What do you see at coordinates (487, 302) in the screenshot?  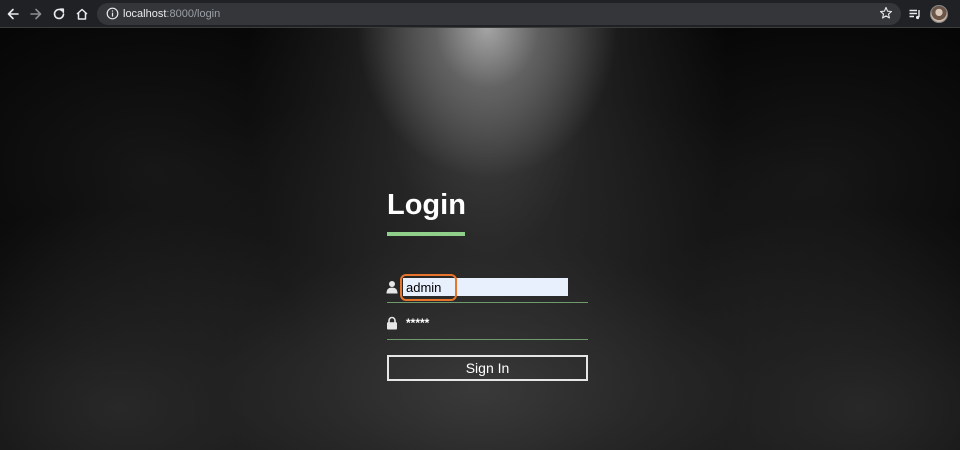 I see `username-underline` at bounding box center [487, 302].